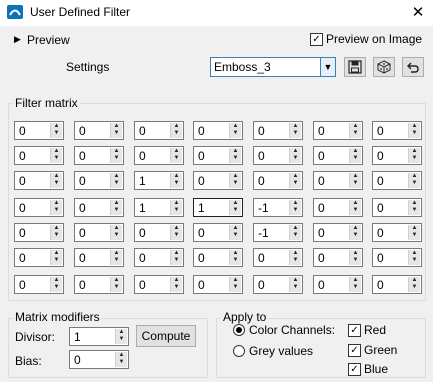 The width and height of the screenshot is (433, 382). What do you see at coordinates (281, 351) in the screenshot?
I see `grey-values-label: Grey values` at bounding box center [281, 351].